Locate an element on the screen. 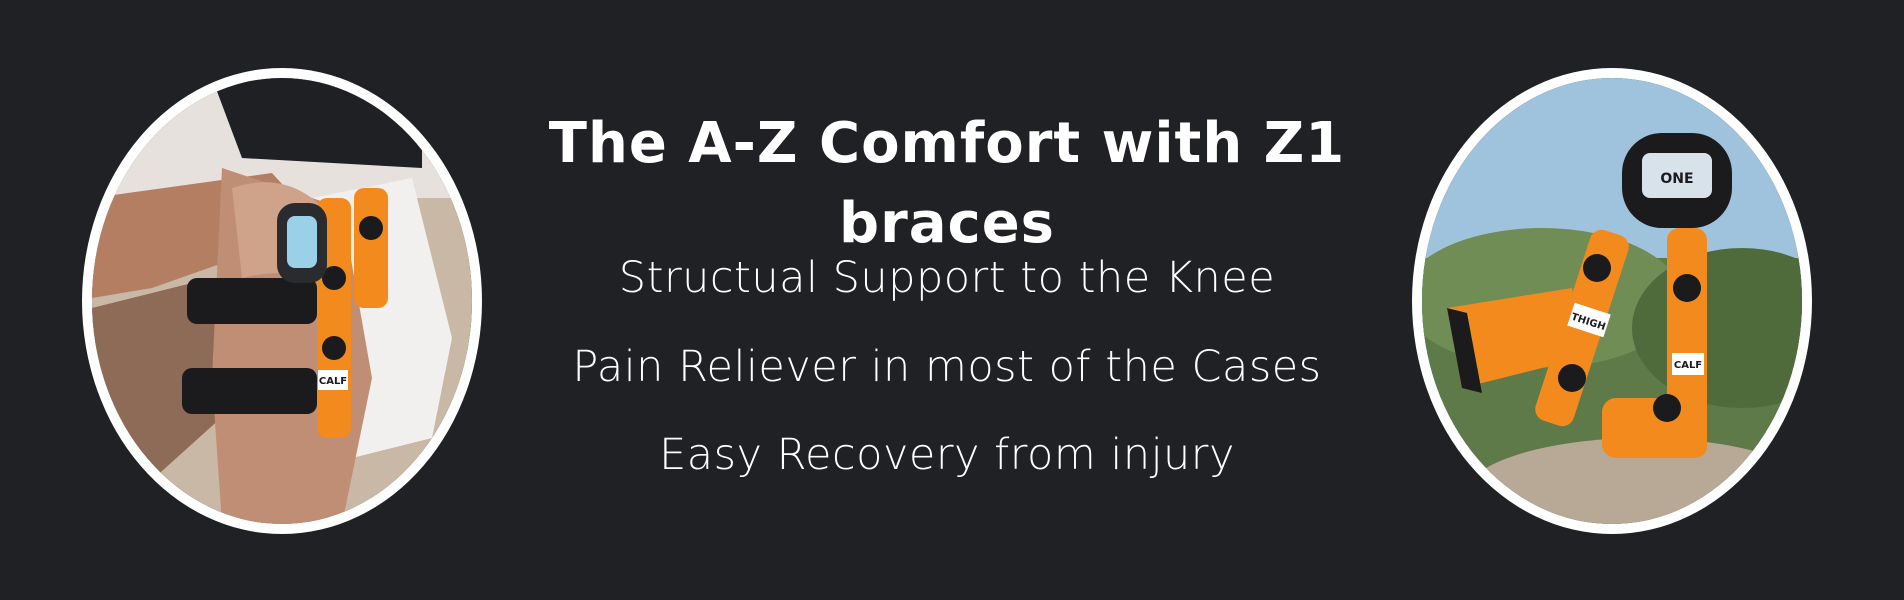 This screenshot has height=600, width=1904. logo-label: ONE is located at coordinates (1676, 179).